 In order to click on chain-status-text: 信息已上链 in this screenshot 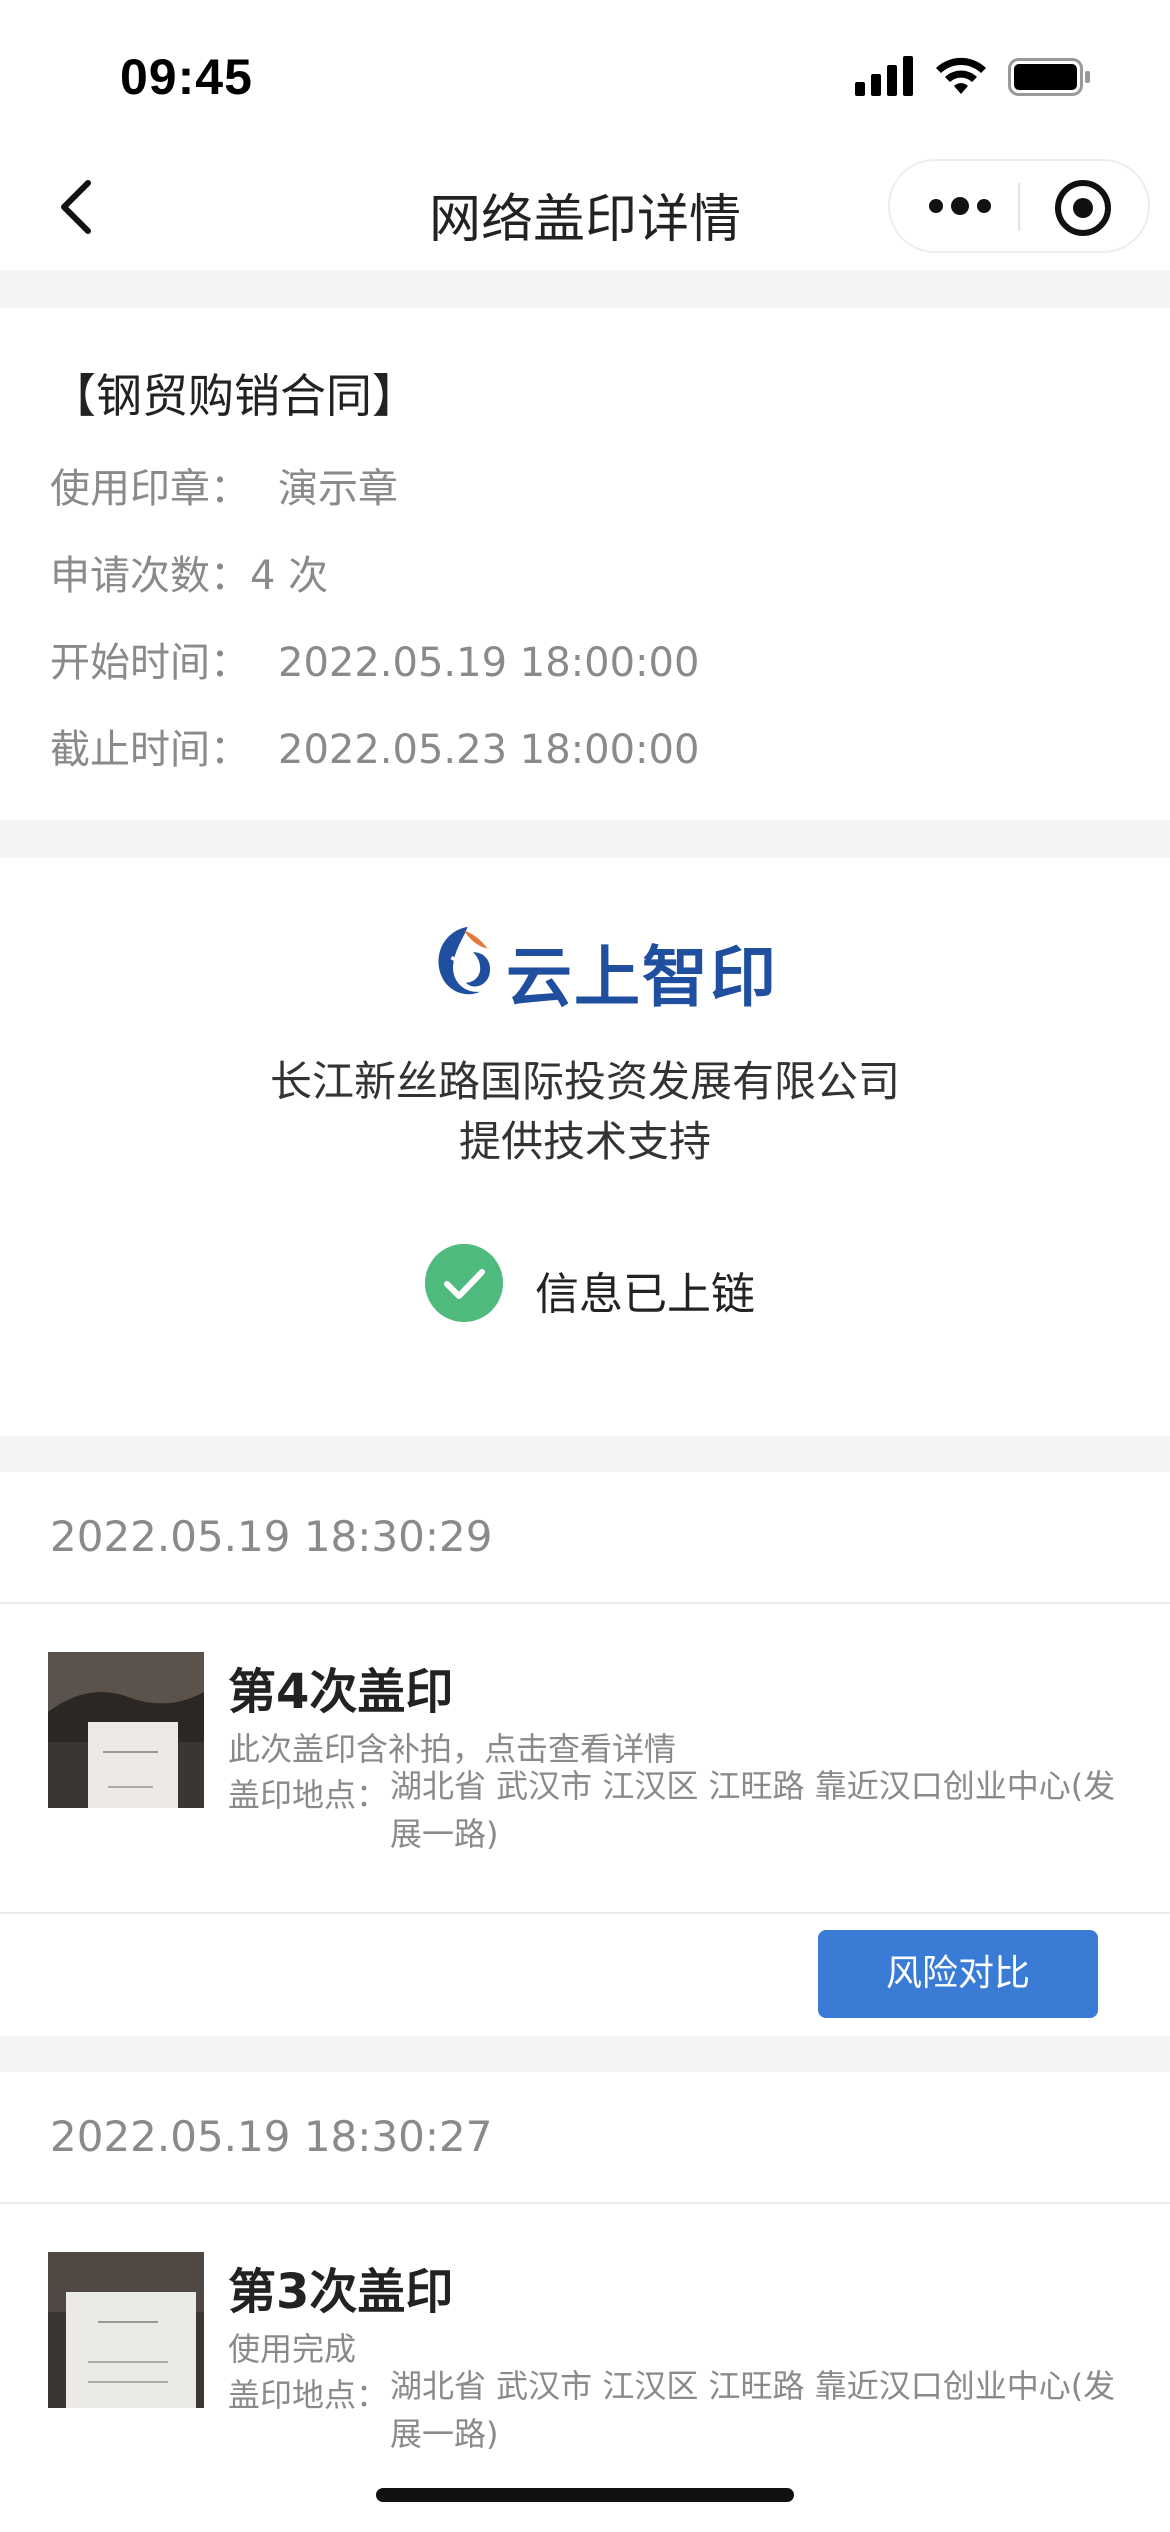, I will do `click(645, 1294)`.